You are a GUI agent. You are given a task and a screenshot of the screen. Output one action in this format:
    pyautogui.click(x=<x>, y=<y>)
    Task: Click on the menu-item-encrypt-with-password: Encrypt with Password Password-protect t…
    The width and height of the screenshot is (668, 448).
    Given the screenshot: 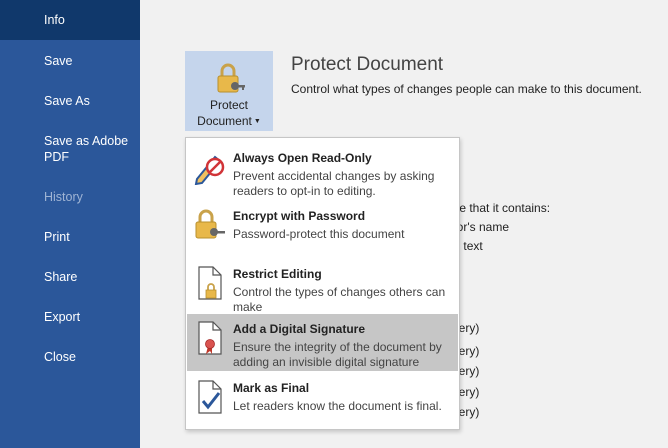 What is the action you would take?
    pyautogui.click(x=322, y=227)
    